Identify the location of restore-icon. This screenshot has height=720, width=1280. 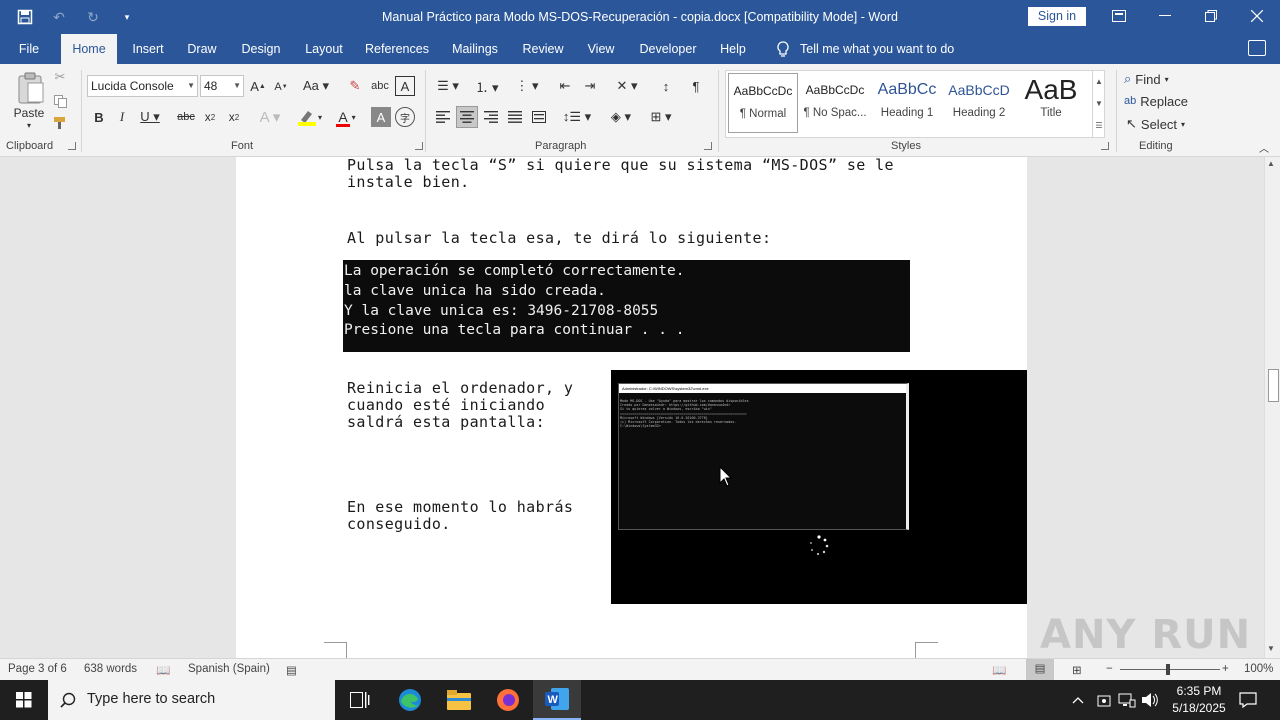
(1211, 16).